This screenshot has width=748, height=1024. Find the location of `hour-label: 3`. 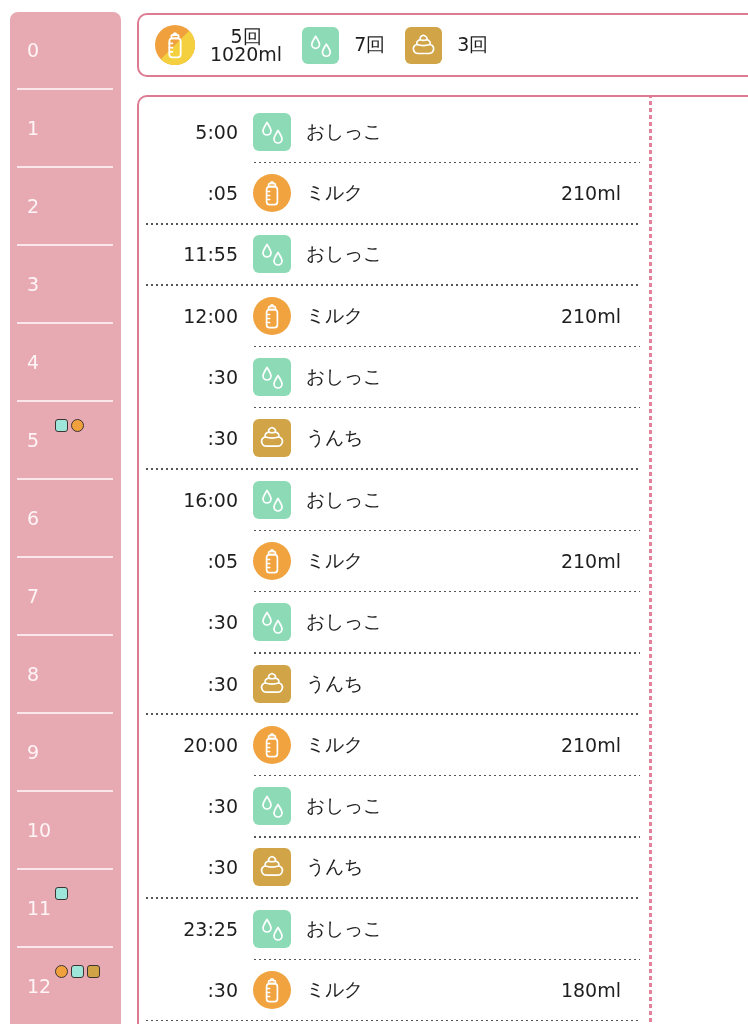

hour-label: 3 is located at coordinates (34, 284).